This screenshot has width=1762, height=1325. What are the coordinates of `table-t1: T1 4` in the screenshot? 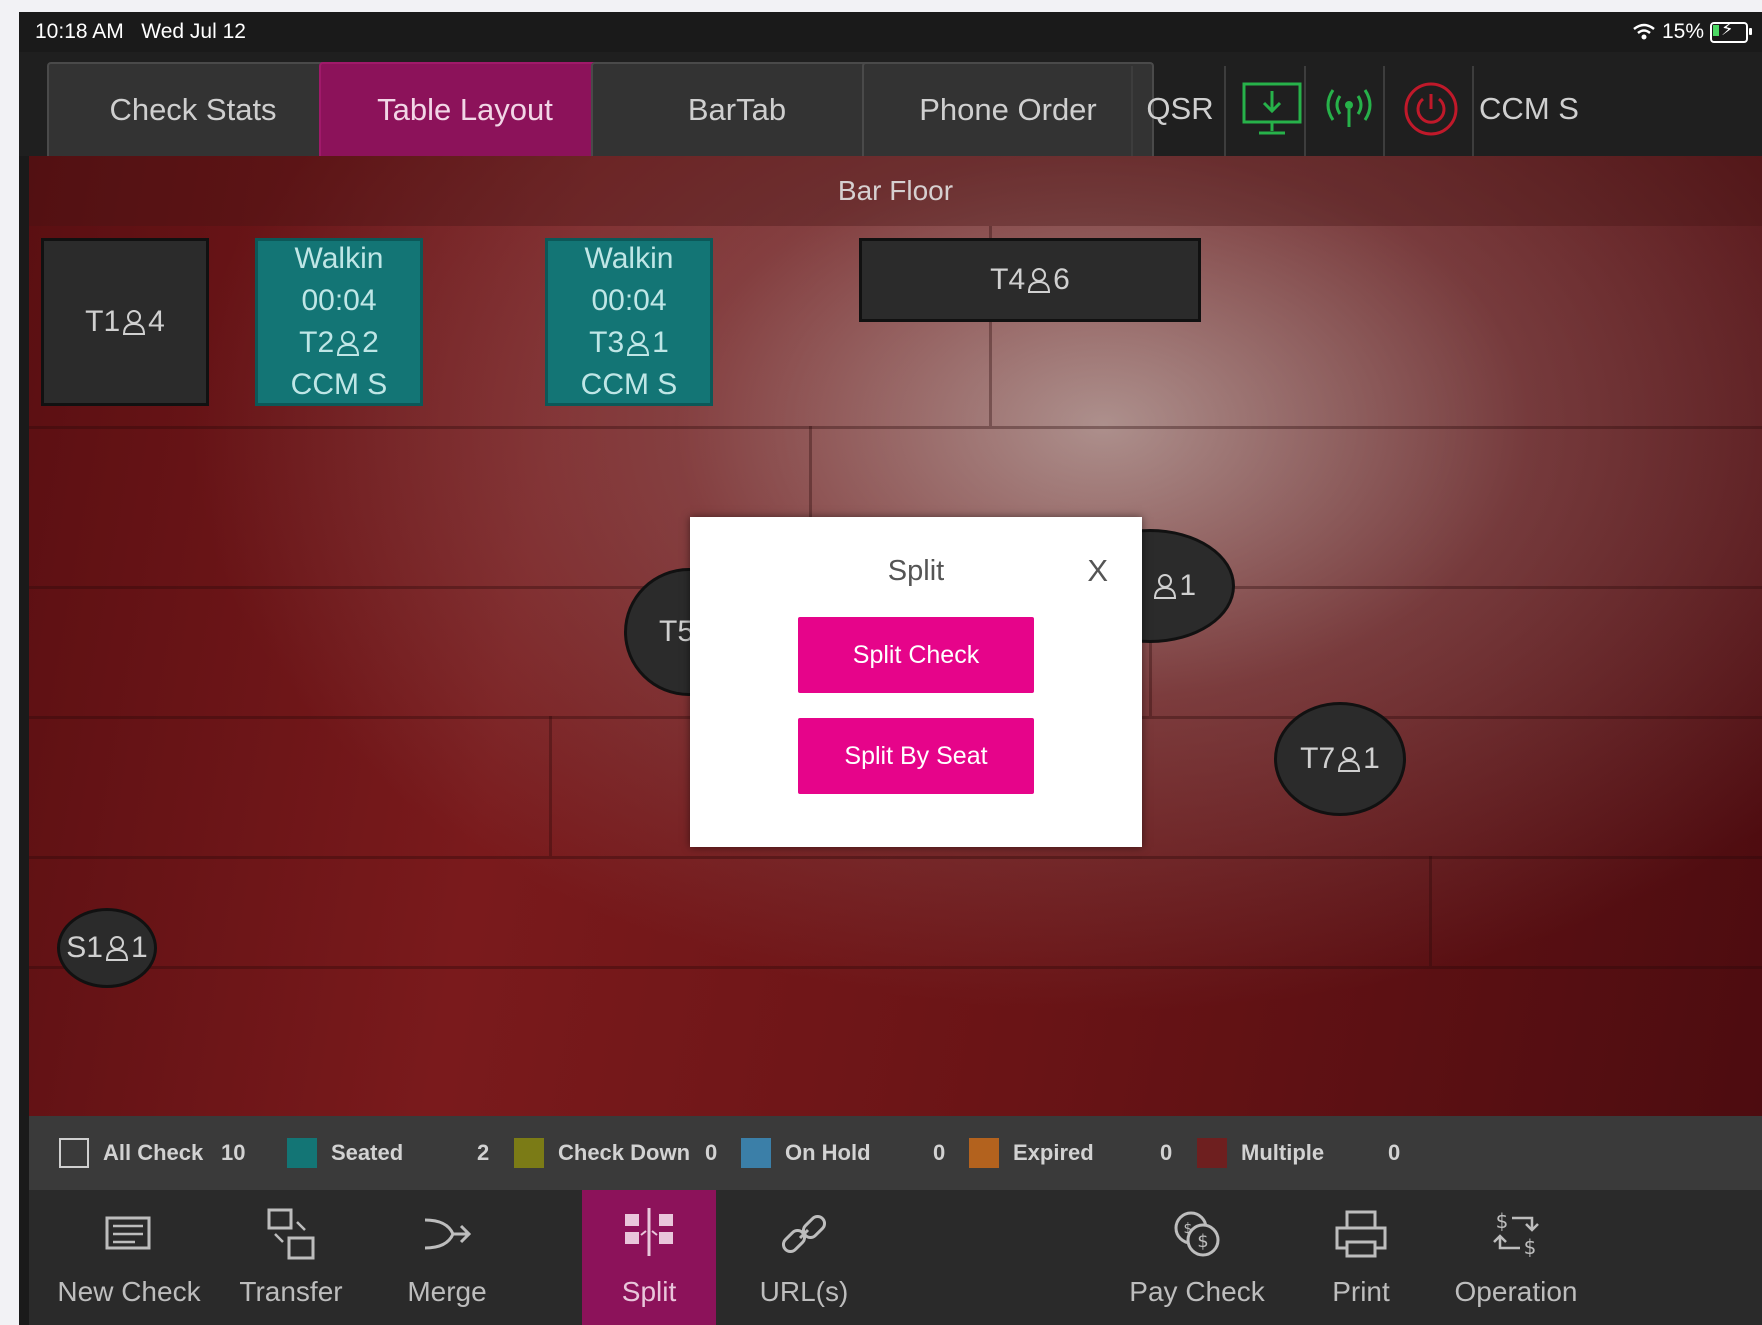 It's located at (125, 322).